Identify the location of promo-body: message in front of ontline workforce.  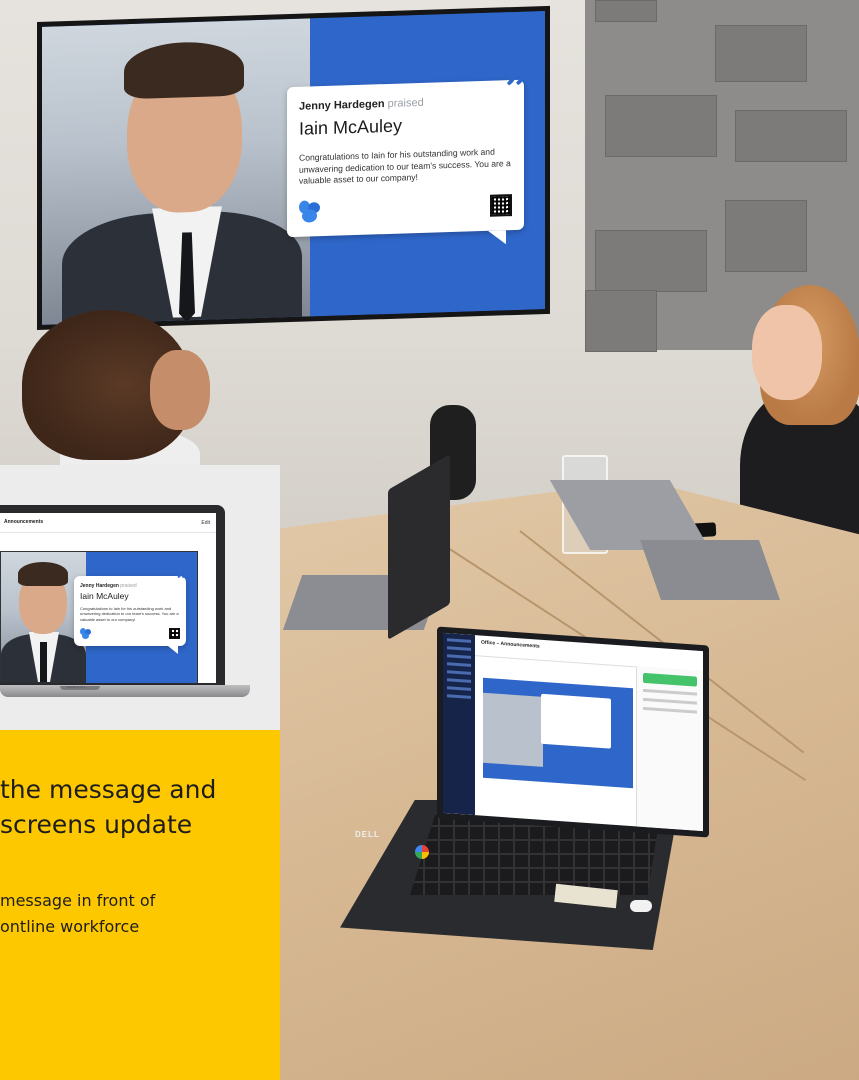
(139, 914).